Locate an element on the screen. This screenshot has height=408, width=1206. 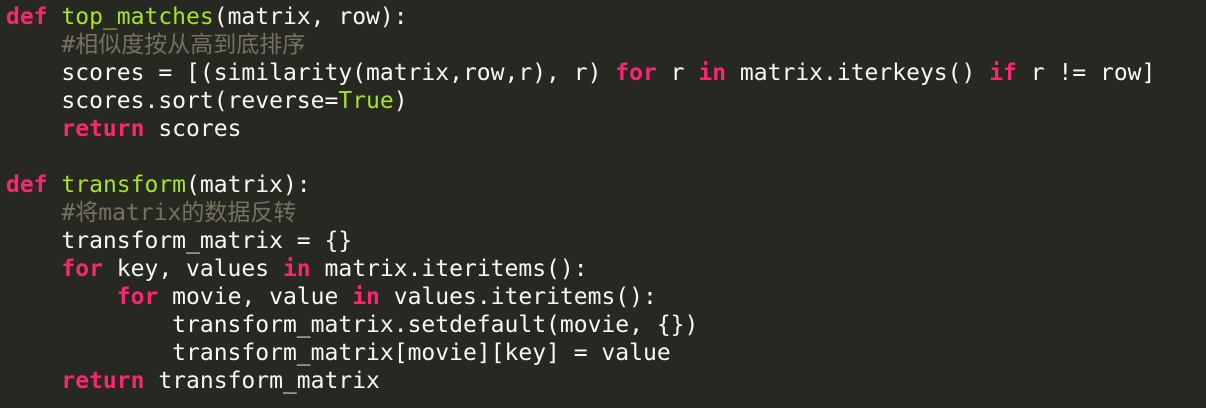
code-token: transform_matrix is located at coordinates (262, 381).